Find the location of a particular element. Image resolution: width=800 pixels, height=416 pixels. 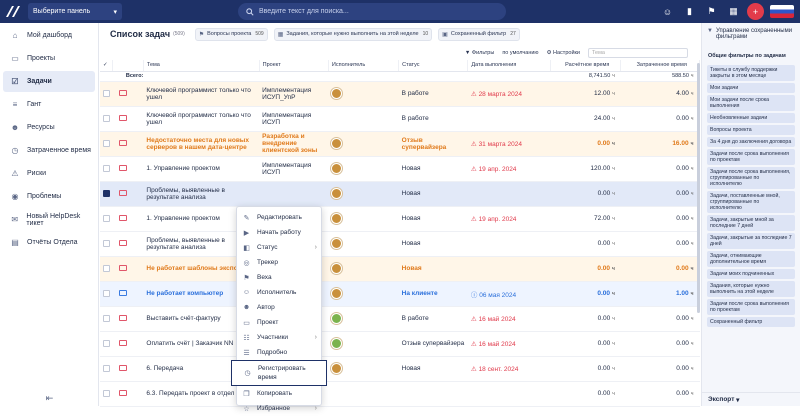

language-flag-icon is located at coordinates (782, 11).